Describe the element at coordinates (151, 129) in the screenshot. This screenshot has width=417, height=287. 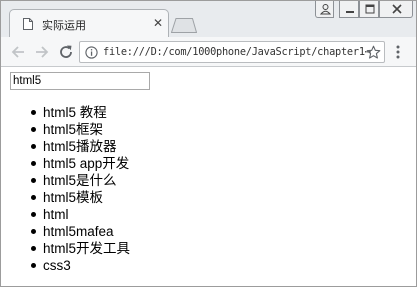
I see `suggestion-item: html5框架` at that location.